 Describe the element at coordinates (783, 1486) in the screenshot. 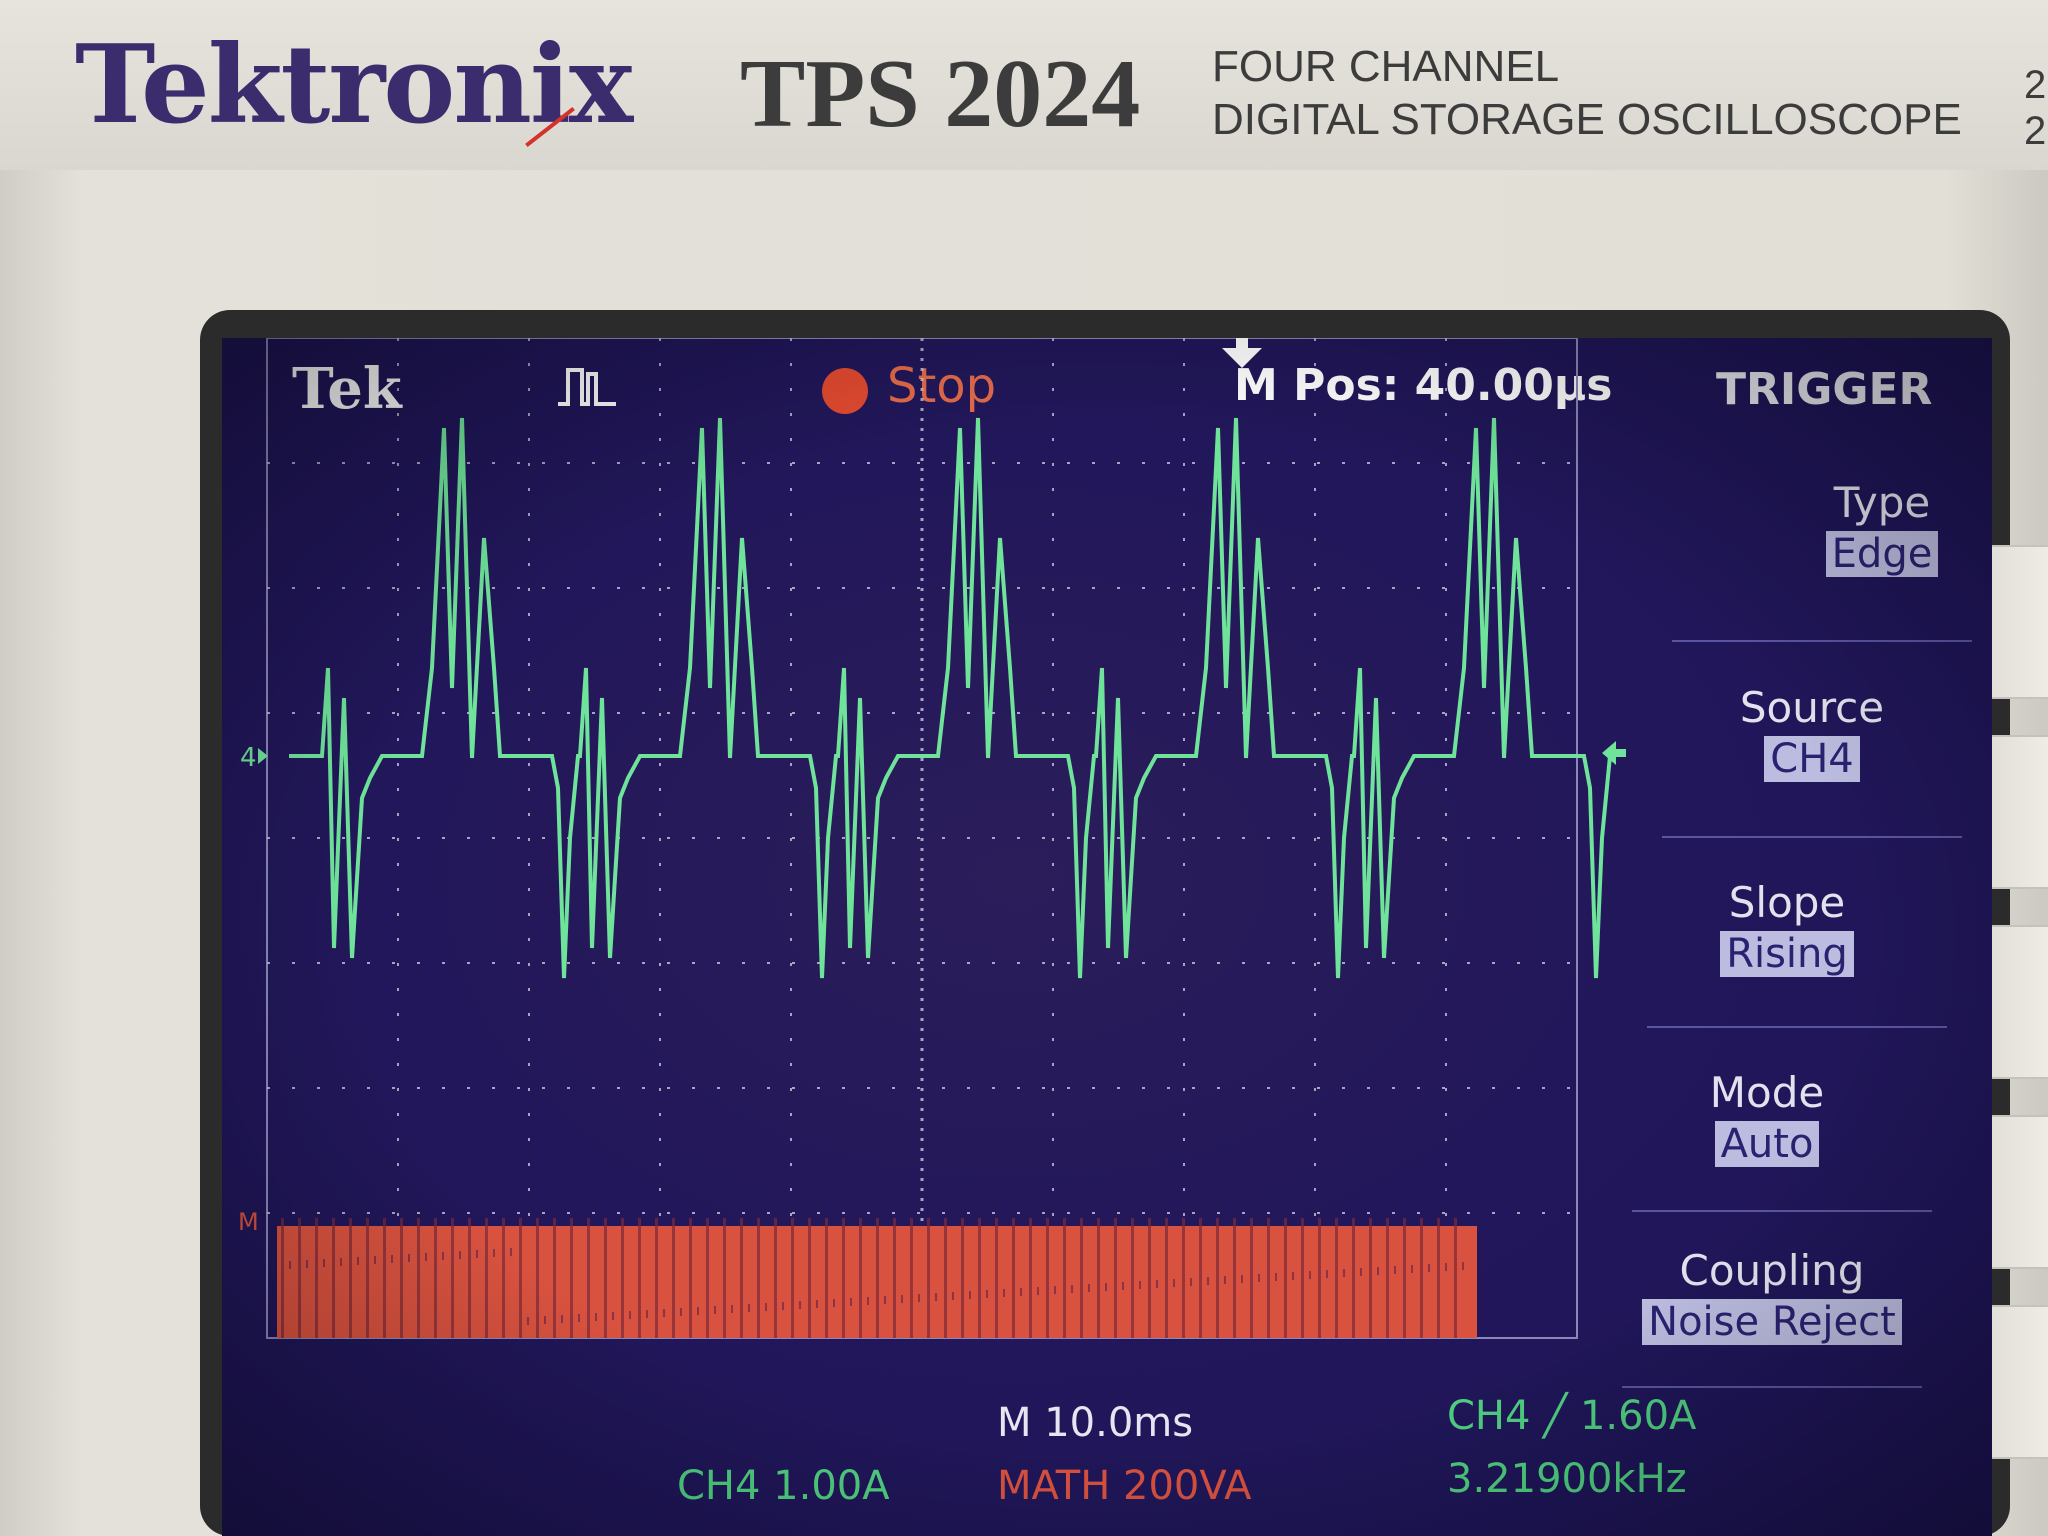

I see `ch4-scale-readout: CH4 1.00A` at that location.